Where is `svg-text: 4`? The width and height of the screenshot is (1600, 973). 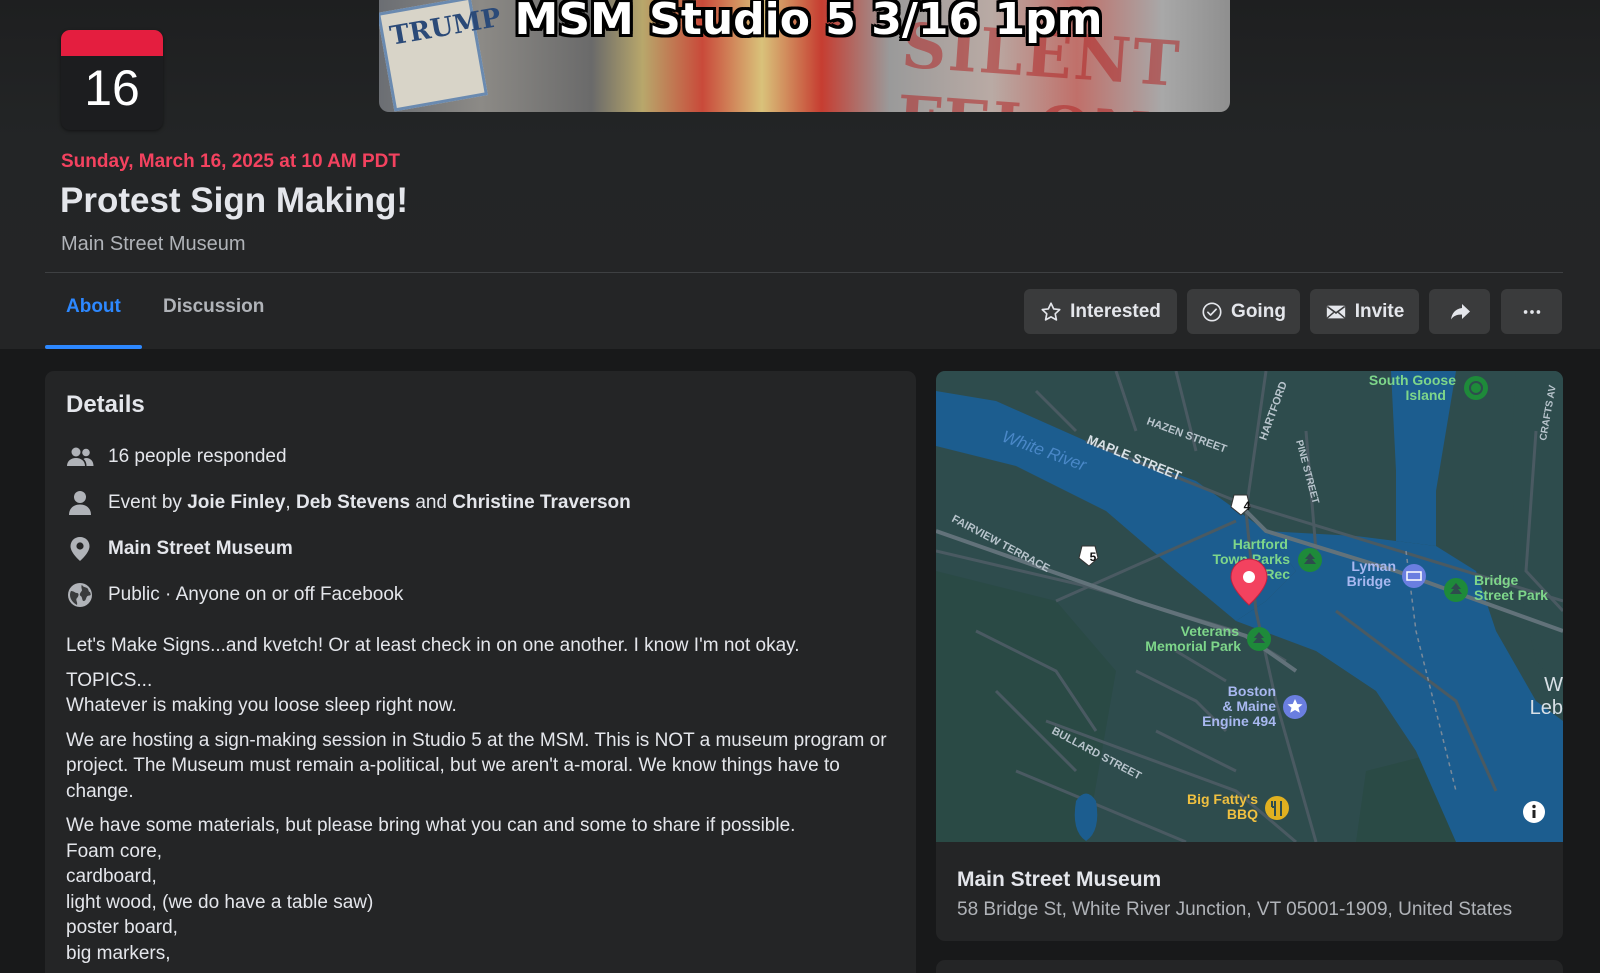 svg-text: 4 is located at coordinates (1247, 506).